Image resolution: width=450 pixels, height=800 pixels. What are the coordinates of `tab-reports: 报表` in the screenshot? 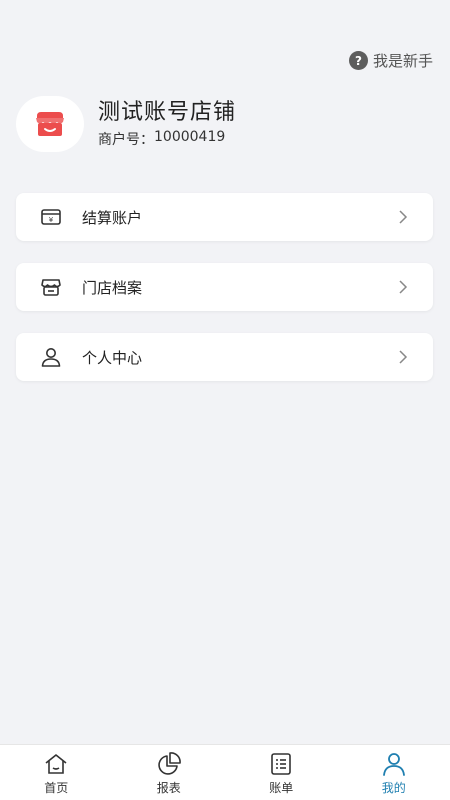 It's located at (169, 772).